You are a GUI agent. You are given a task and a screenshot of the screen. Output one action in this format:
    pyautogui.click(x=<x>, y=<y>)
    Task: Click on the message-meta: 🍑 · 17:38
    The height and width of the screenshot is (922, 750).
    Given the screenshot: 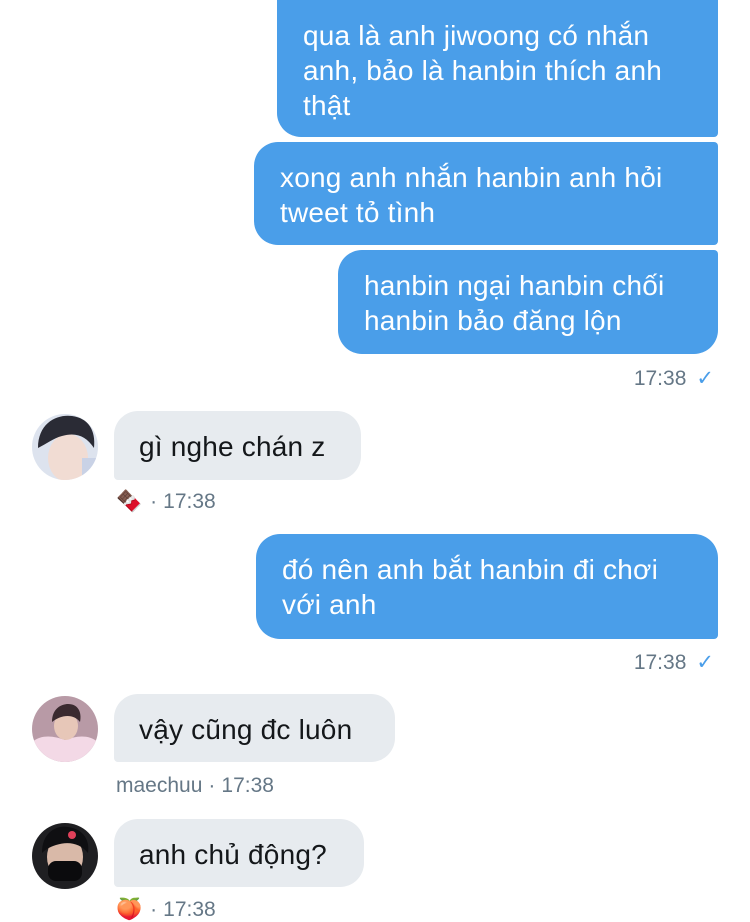 What is the action you would take?
    pyautogui.click(x=166, y=910)
    